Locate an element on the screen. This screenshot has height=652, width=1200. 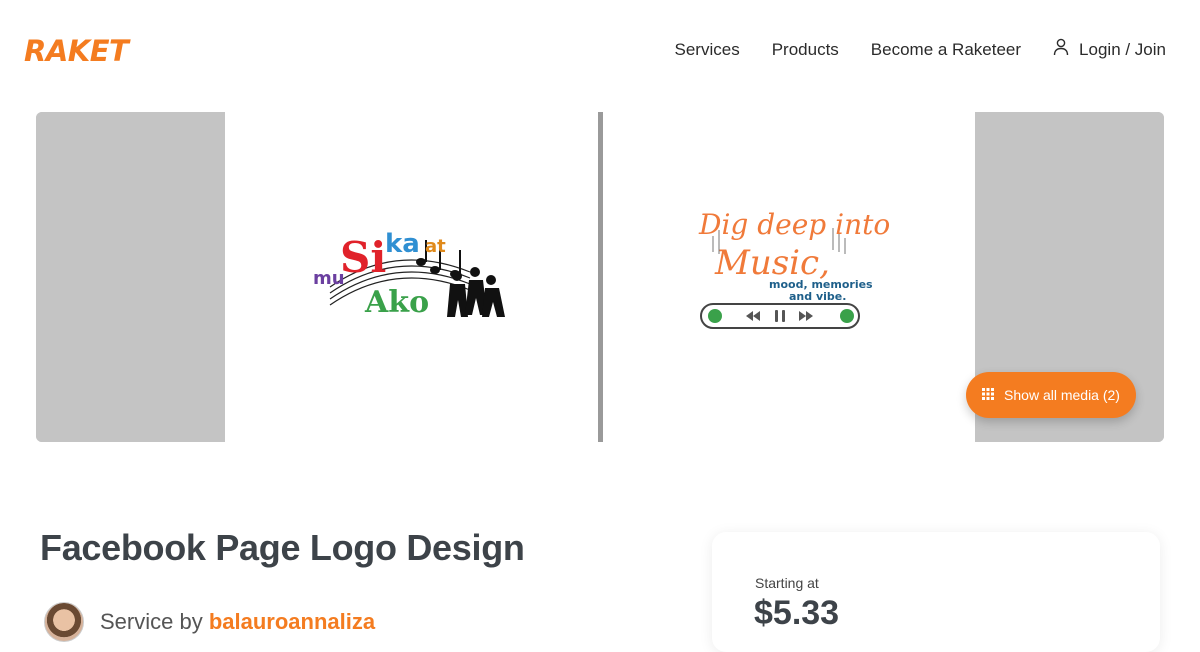
gallery-left-shade is located at coordinates (130, 277).